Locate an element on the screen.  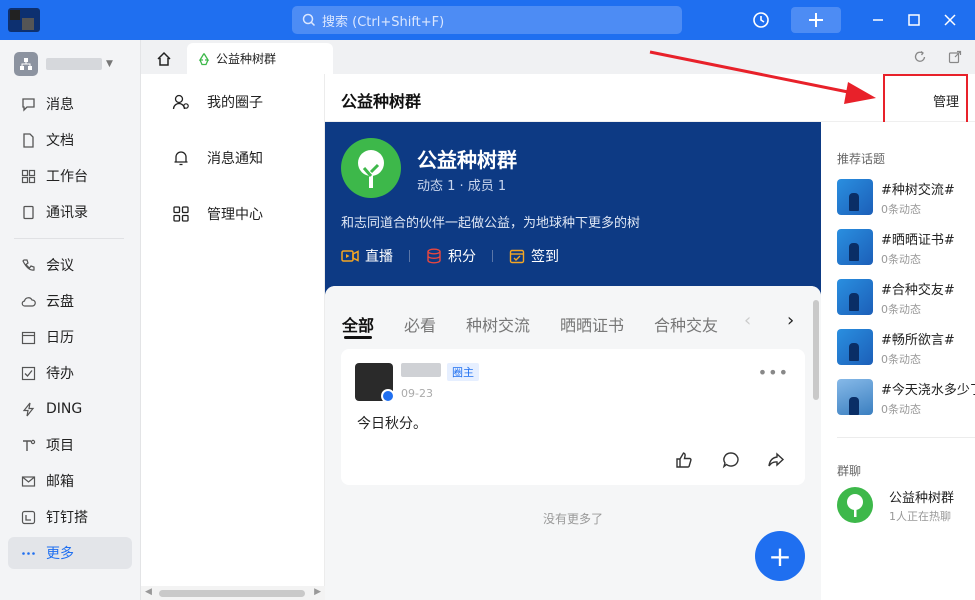
scroll-right-icon: ▶ is located at coordinates (317, 592).